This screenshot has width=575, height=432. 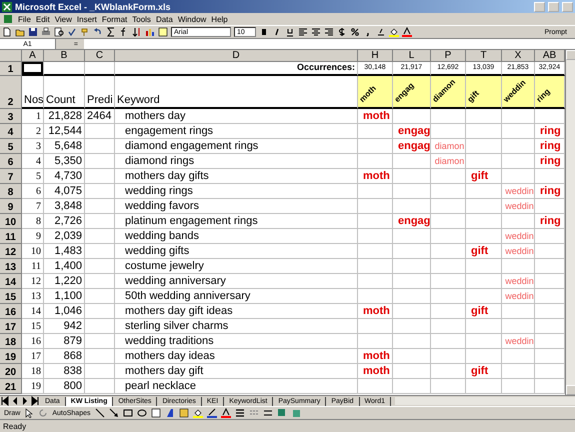 I want to click on undo-icon, so click(x=98, y=32).